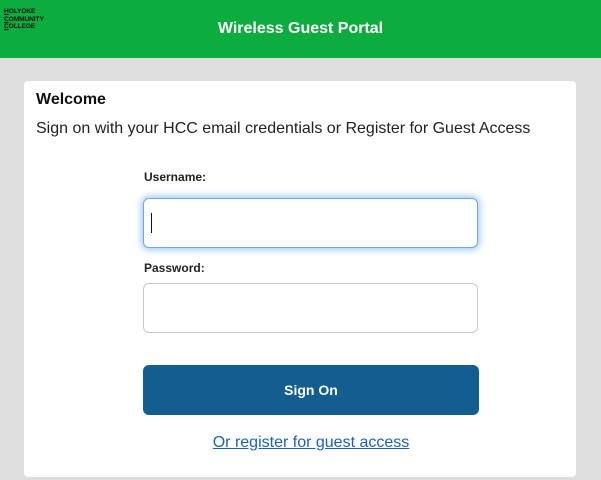 This screenshot has height=480, width=601. Describe the element at coordinates (311, 390) in the screenshot. I see `sign-on-button: Sign On` at that location.